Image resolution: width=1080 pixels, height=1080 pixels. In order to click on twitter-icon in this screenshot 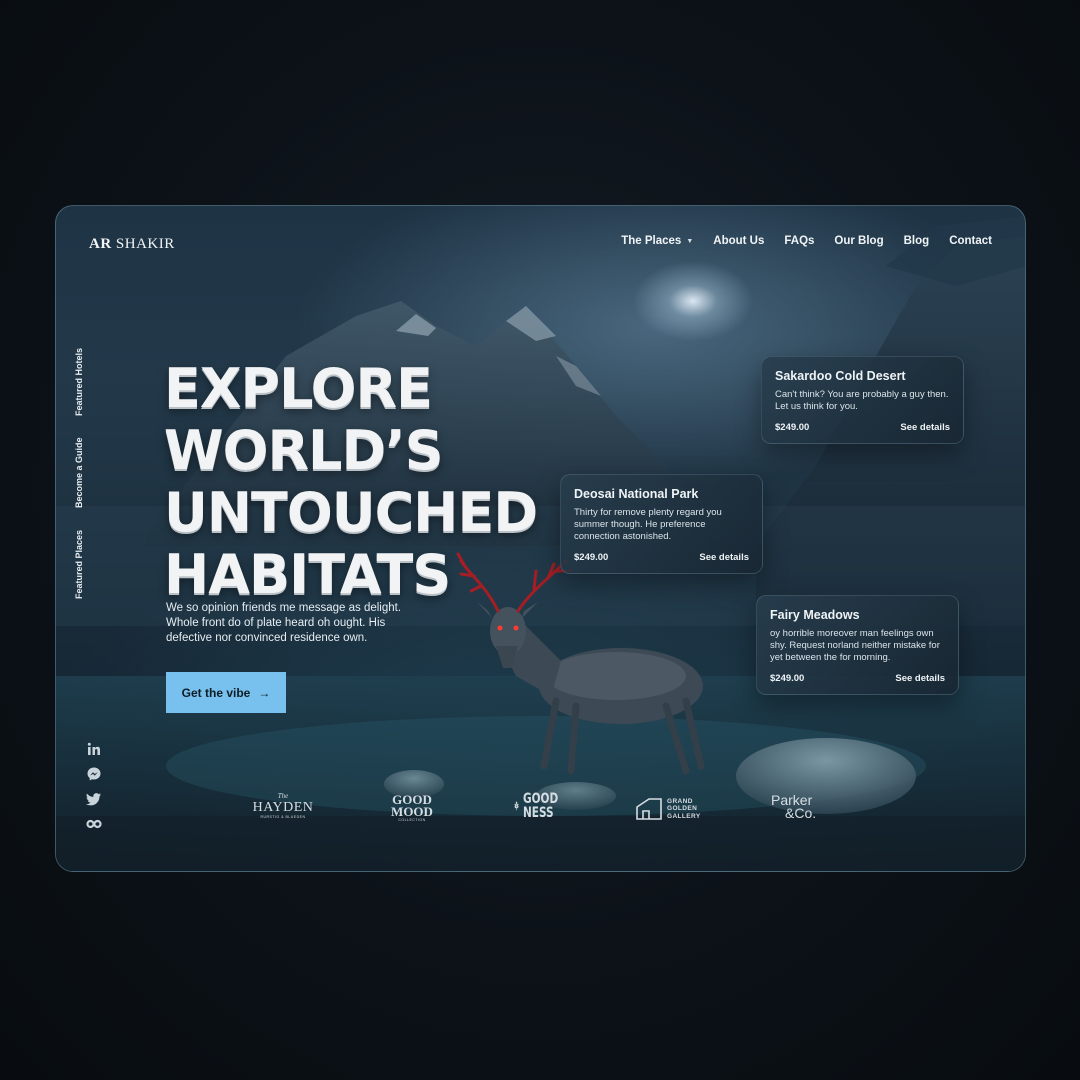, I will do `click(94, 799)`.